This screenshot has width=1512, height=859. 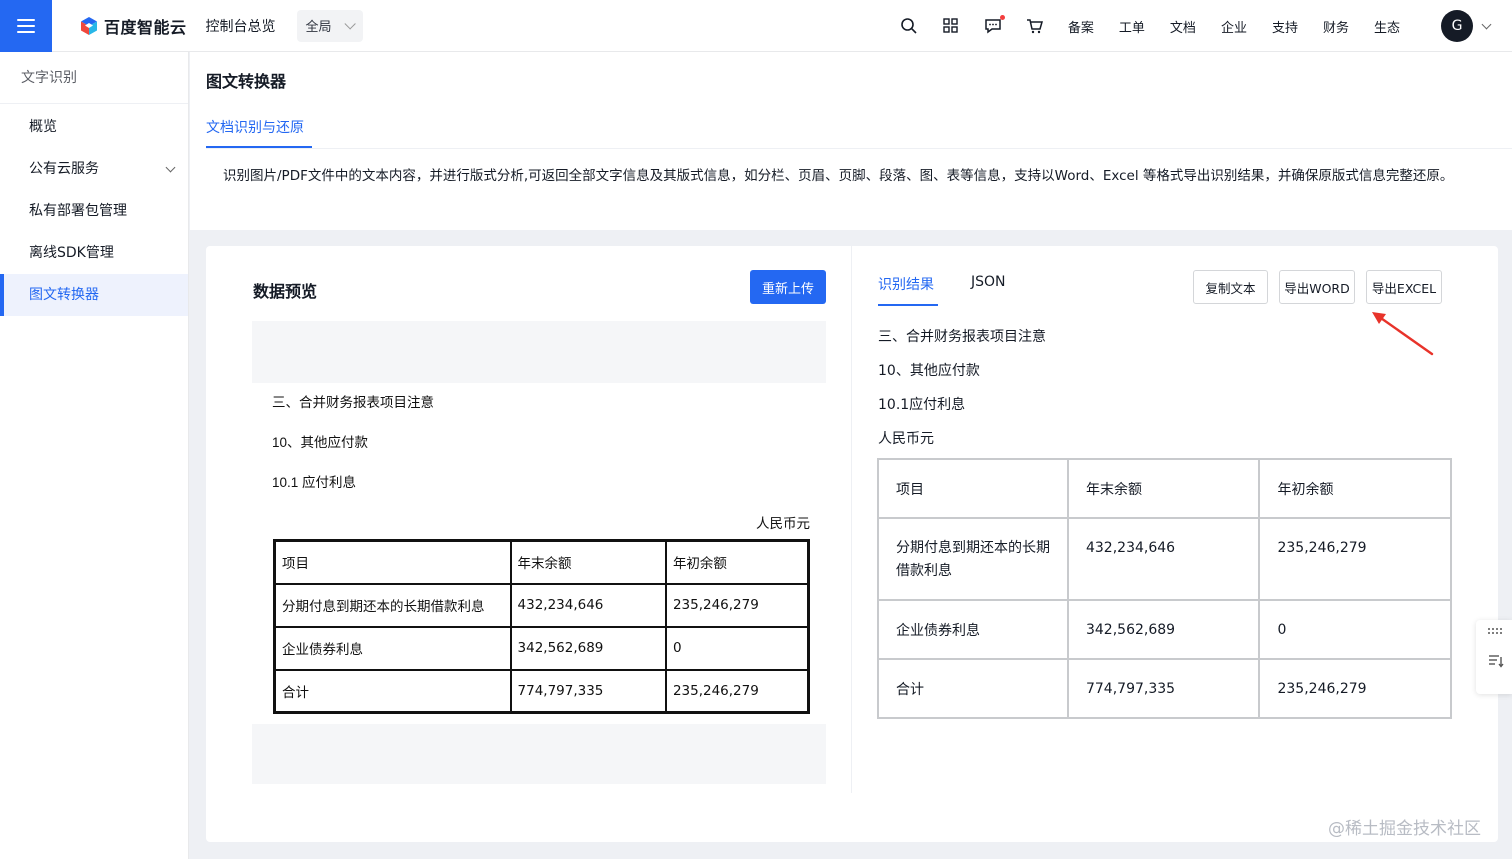 I want to click on doc-heading: 三、合并财务报表项目注意, so click(x=353, y=402).